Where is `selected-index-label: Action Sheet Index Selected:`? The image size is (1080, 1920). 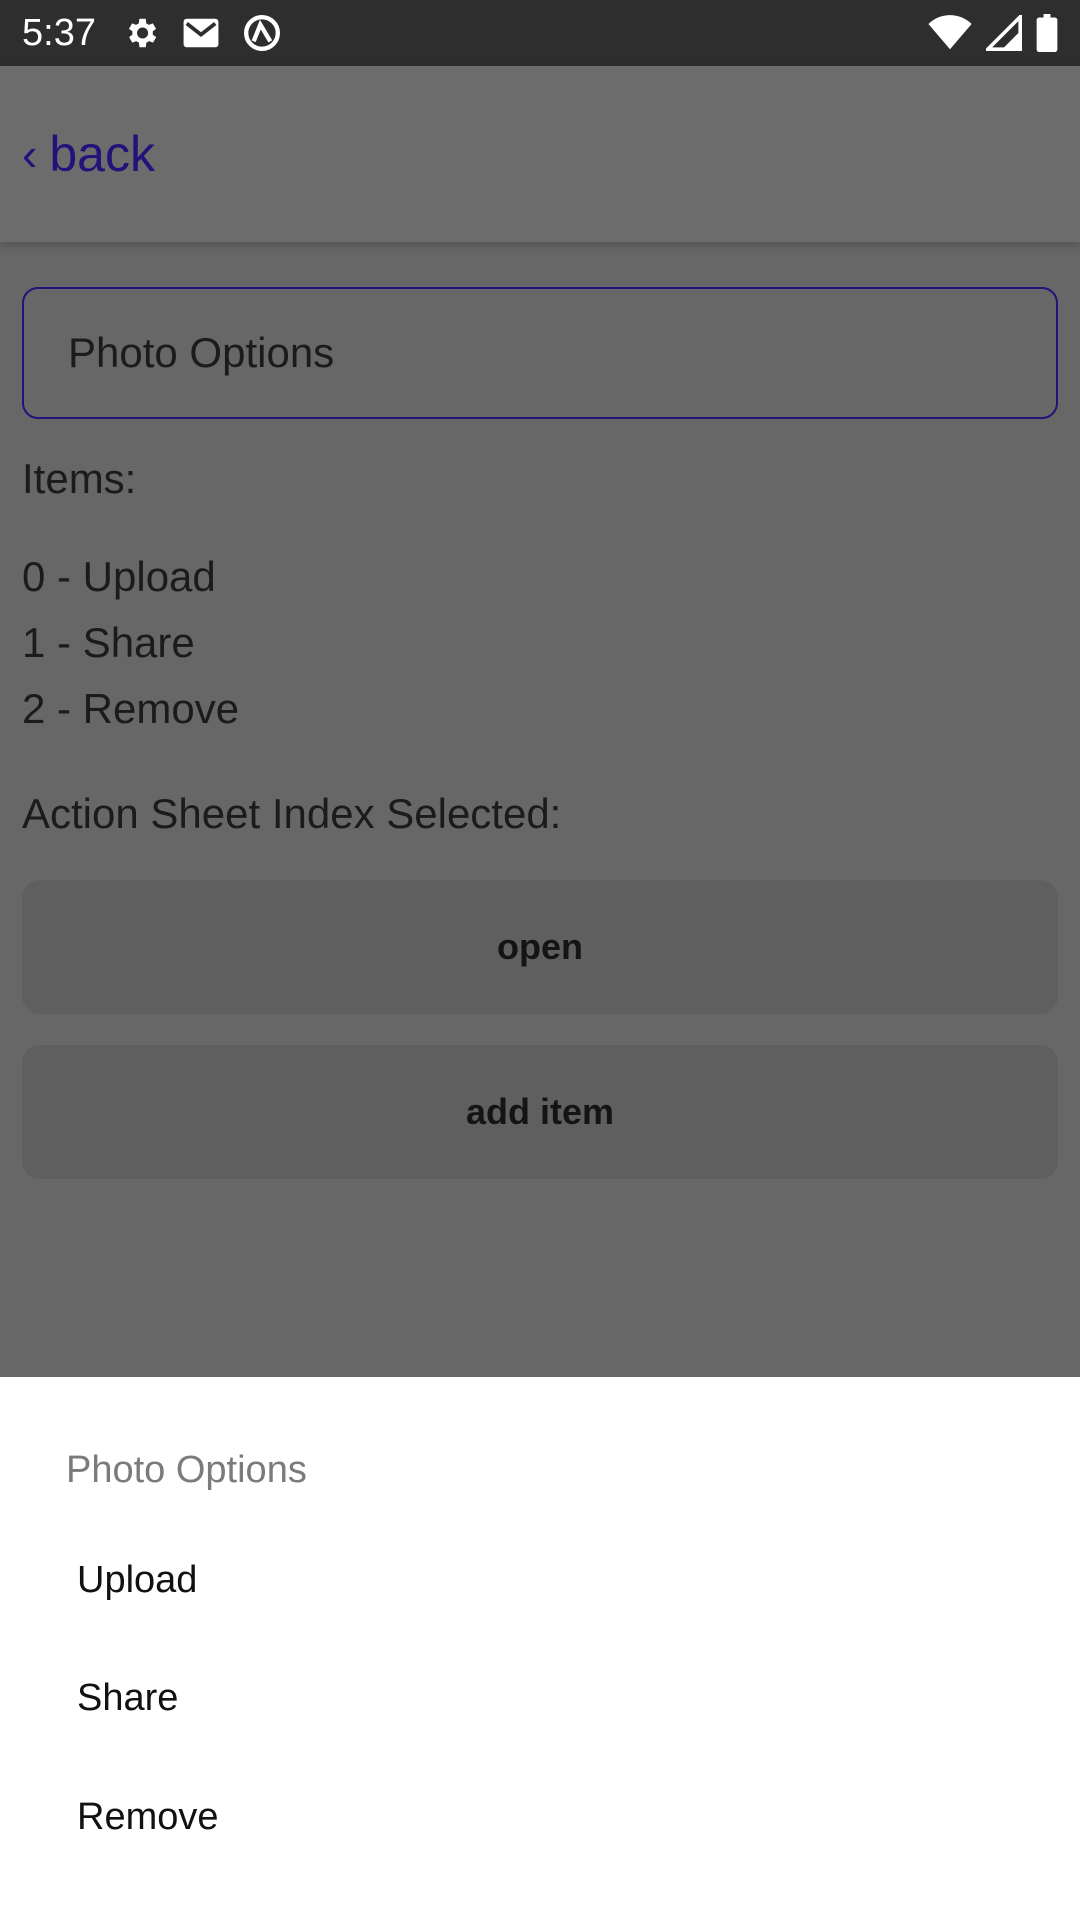
selected-index-label: Action Sheet Index Selected: is located at coordinates (292, 813).